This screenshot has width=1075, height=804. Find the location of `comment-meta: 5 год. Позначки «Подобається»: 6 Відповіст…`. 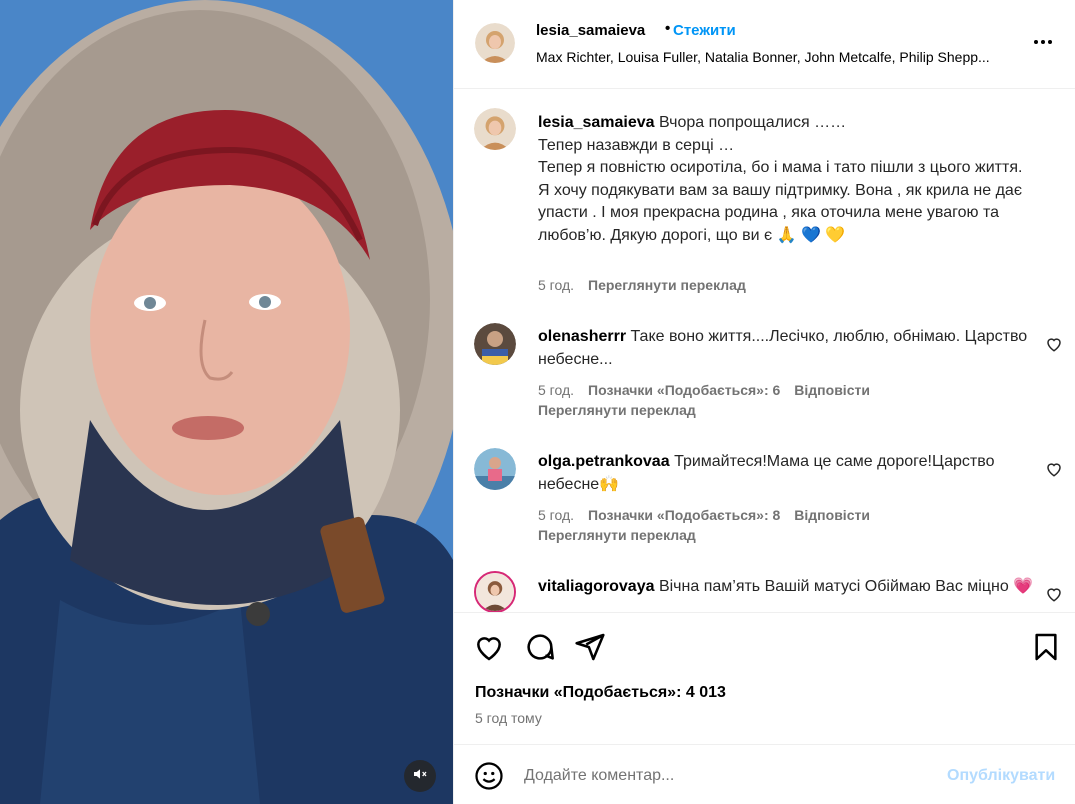

comment-meta: 5 год. Позначки «Подобається»: 6 Відповіст… is located at coordinates (704, 390).